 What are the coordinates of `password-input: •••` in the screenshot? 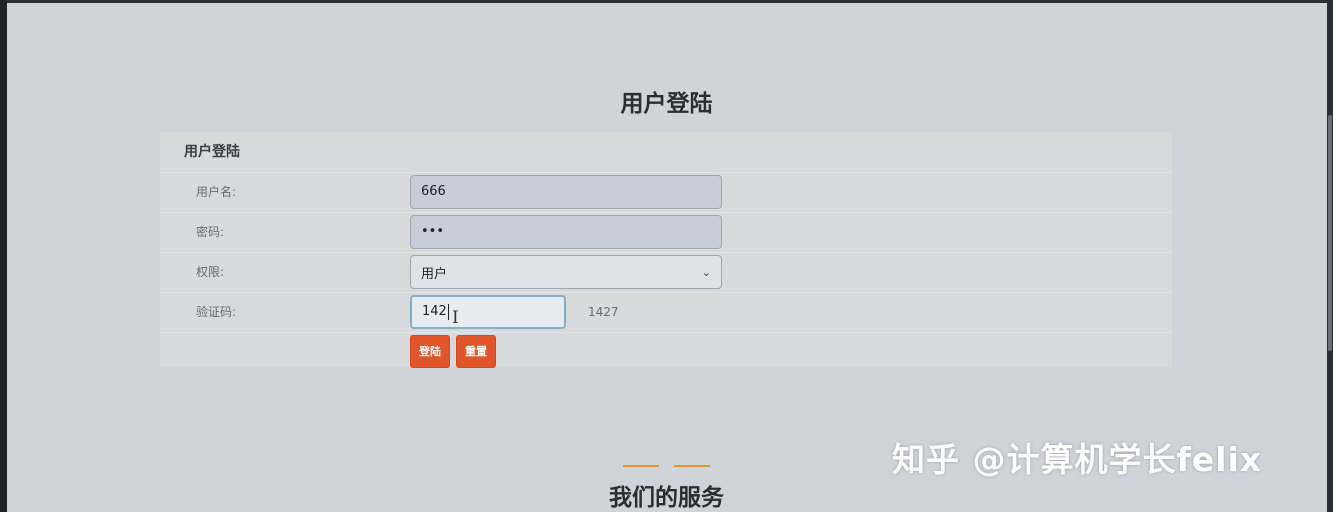 It's located at (566, 232).